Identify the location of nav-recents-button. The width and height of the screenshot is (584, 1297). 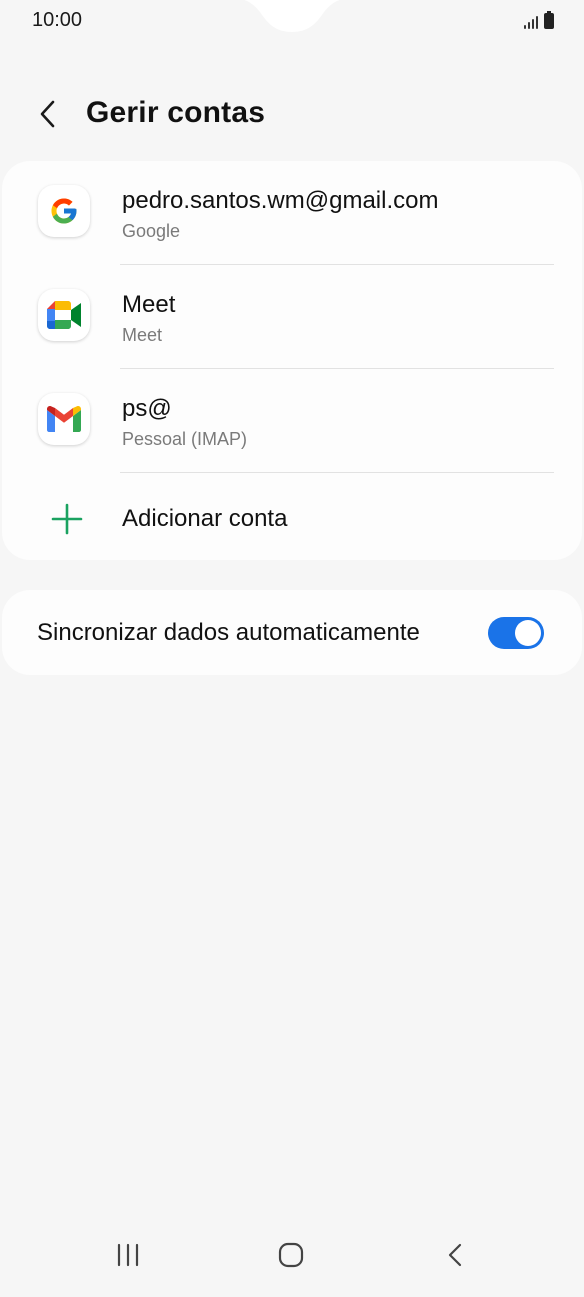
(128, 1255).